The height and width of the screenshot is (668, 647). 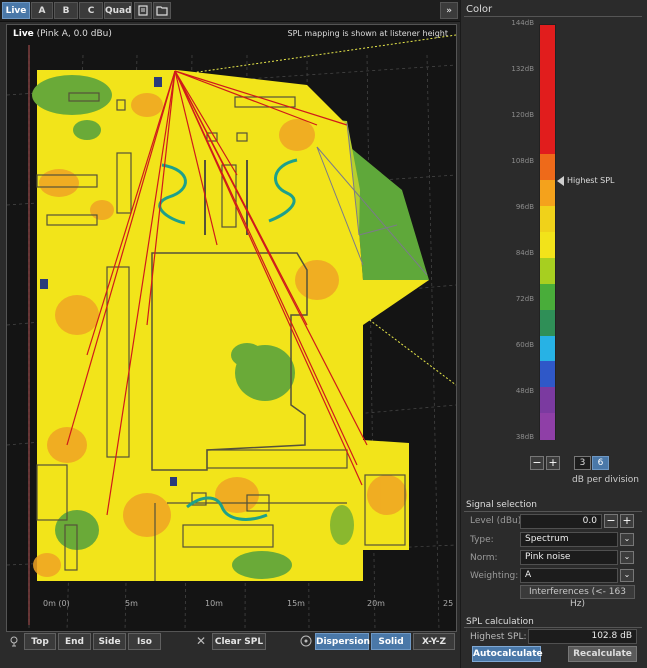 I want to click on expand-panel-button: », so click(x=449, y=10).